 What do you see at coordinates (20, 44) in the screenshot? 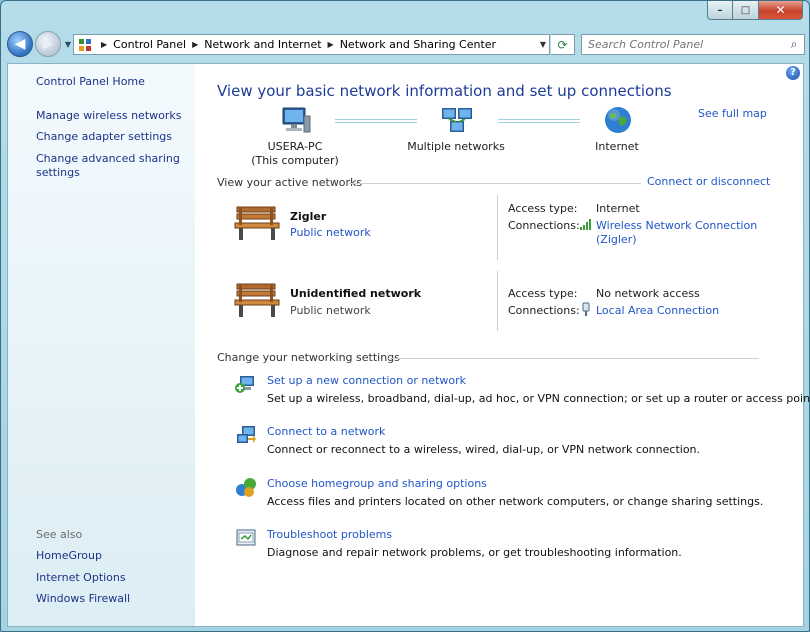
I see `back-button: ◀` at bounding box center [20, 44].